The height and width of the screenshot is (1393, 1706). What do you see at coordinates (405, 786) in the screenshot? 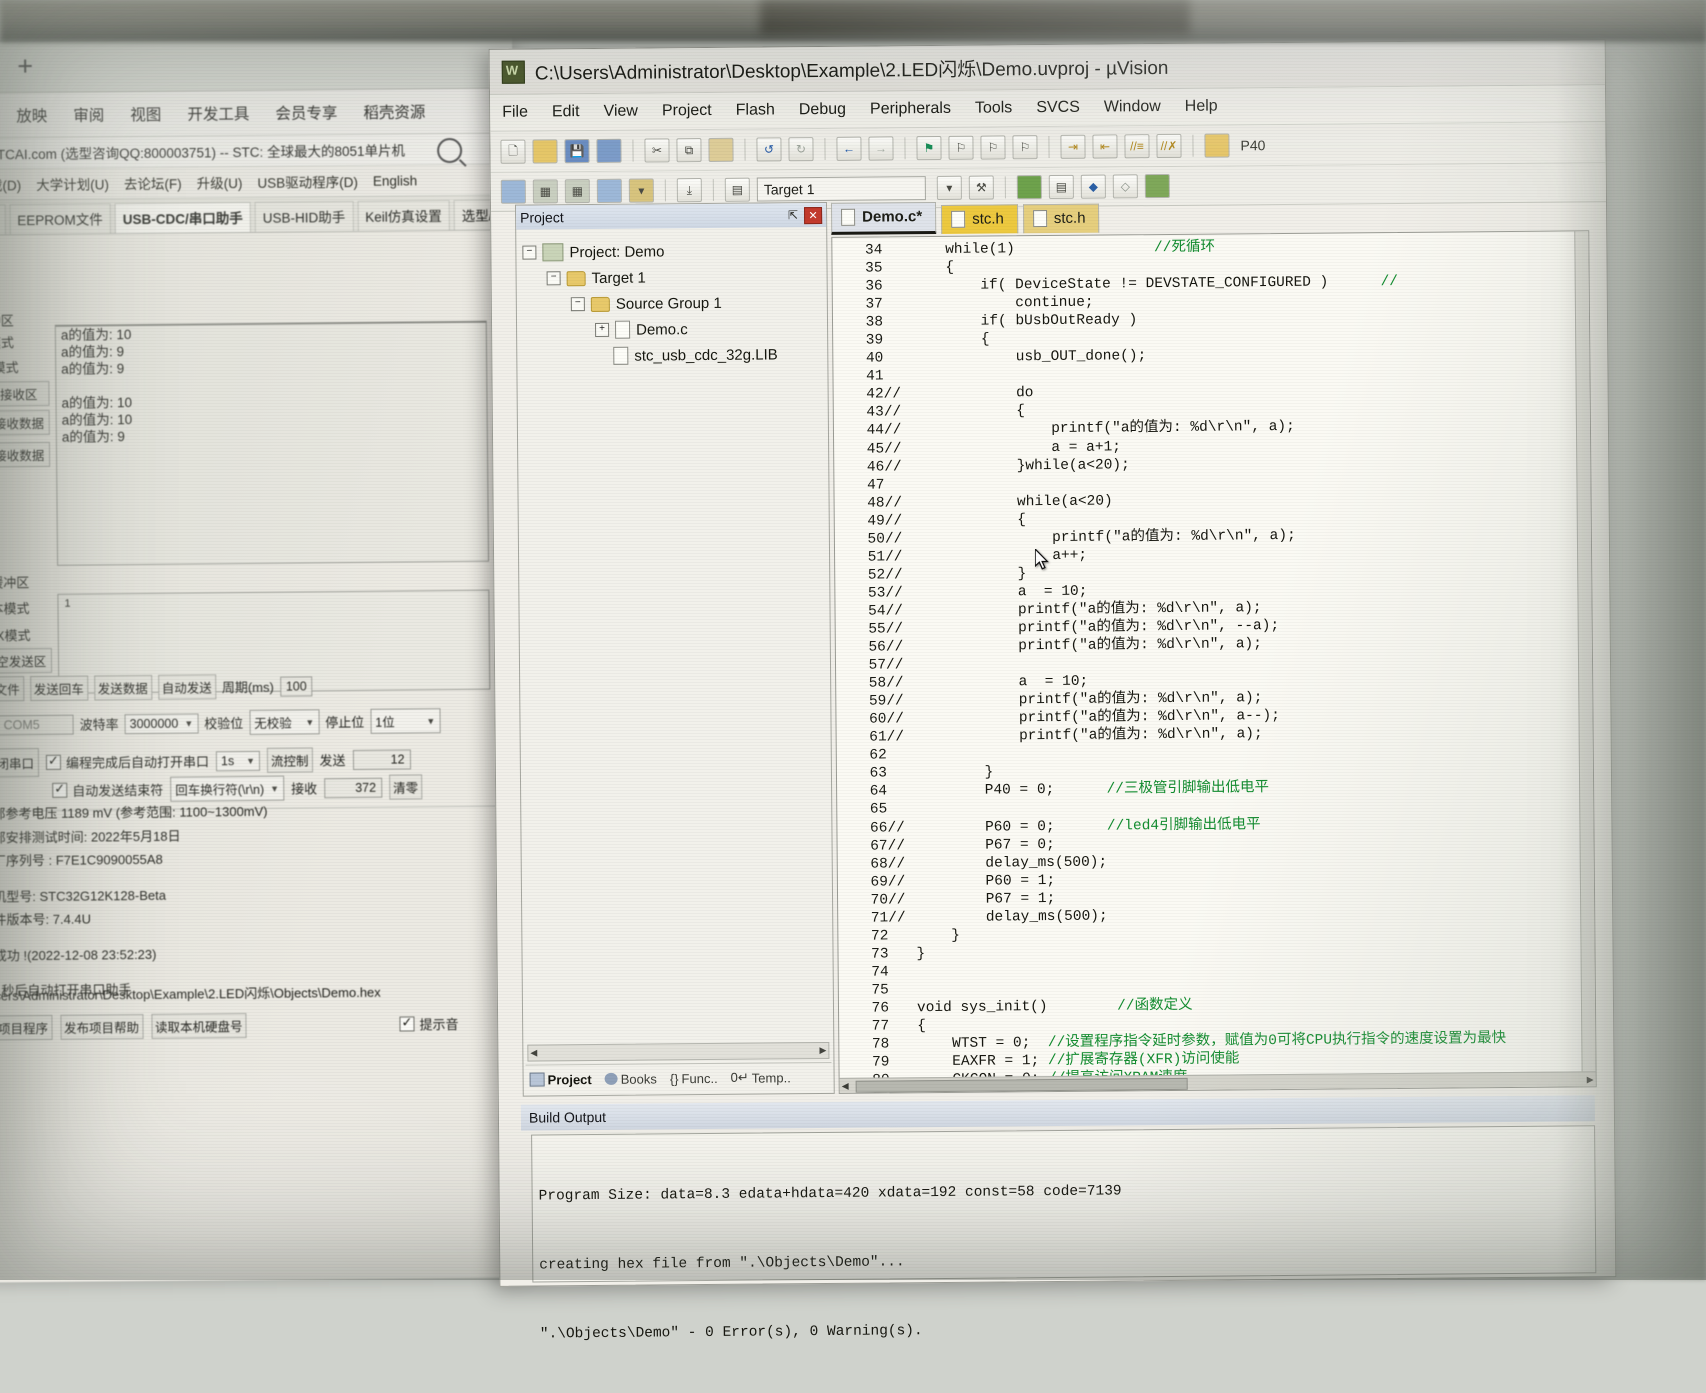
I see `reset-counters-button: 清零` at bounding box center [405, 786].